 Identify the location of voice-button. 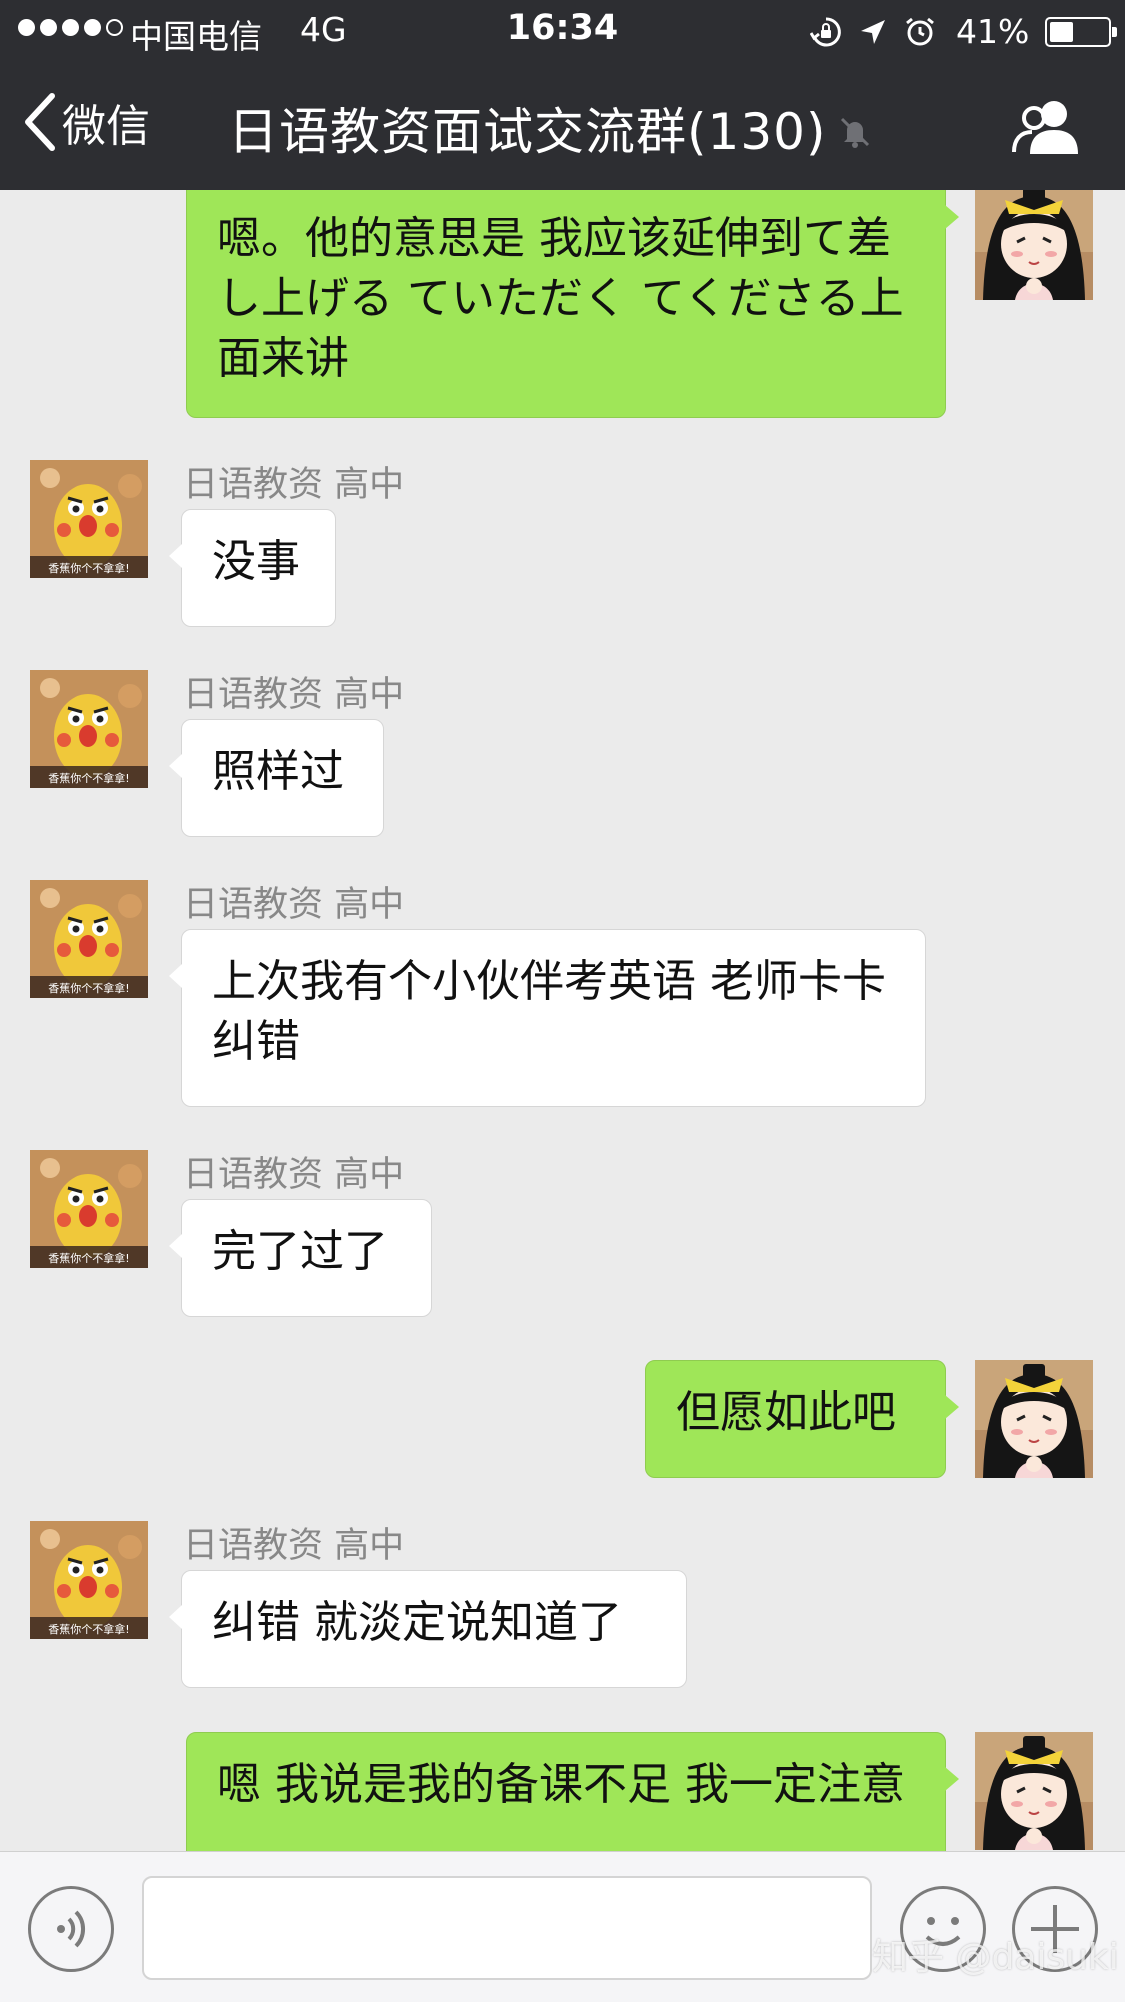
(71, 1929).